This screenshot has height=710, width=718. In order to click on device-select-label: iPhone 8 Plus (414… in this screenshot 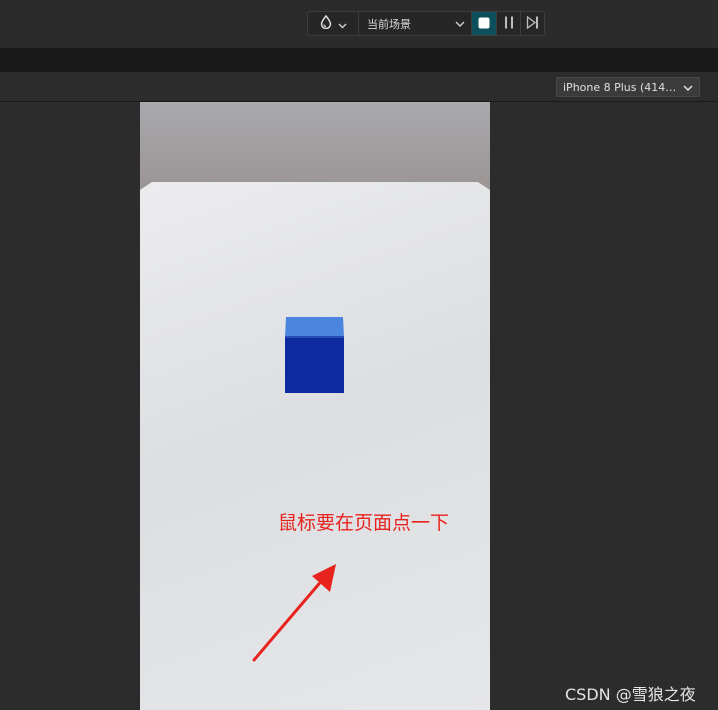, I will do `click(620, 87)`.